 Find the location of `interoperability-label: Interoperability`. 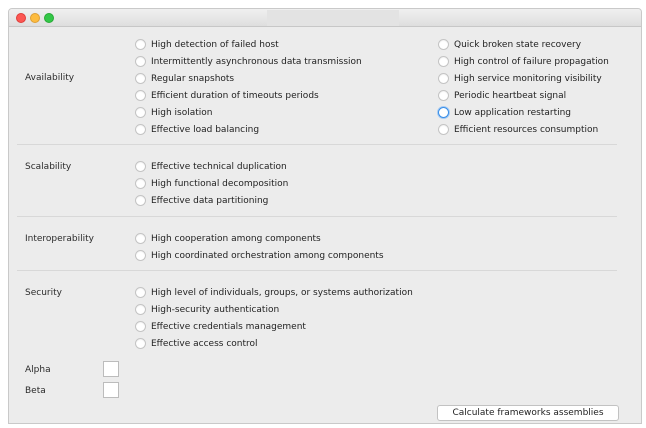

interoperability-label: Interoperability is located at coordinates (59, 239).